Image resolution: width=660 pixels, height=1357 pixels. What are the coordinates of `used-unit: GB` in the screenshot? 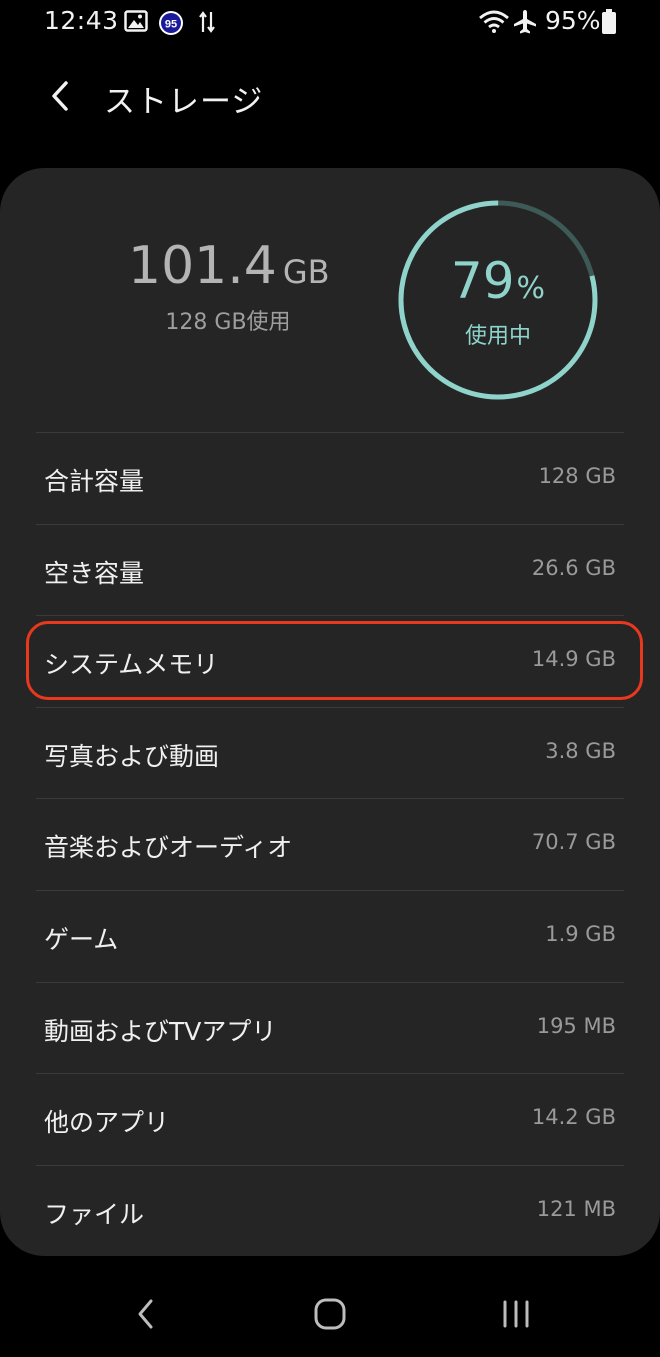 It's located at (306, 272).